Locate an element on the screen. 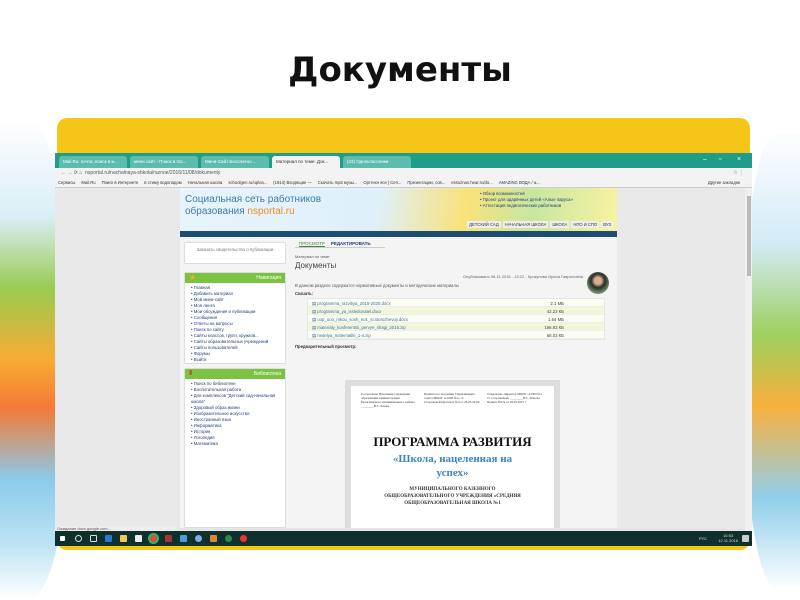 This screenshot has width=800, height=600. file-name: nedelya_matematiki_1-4.zip is located at coordinates (344, 335).